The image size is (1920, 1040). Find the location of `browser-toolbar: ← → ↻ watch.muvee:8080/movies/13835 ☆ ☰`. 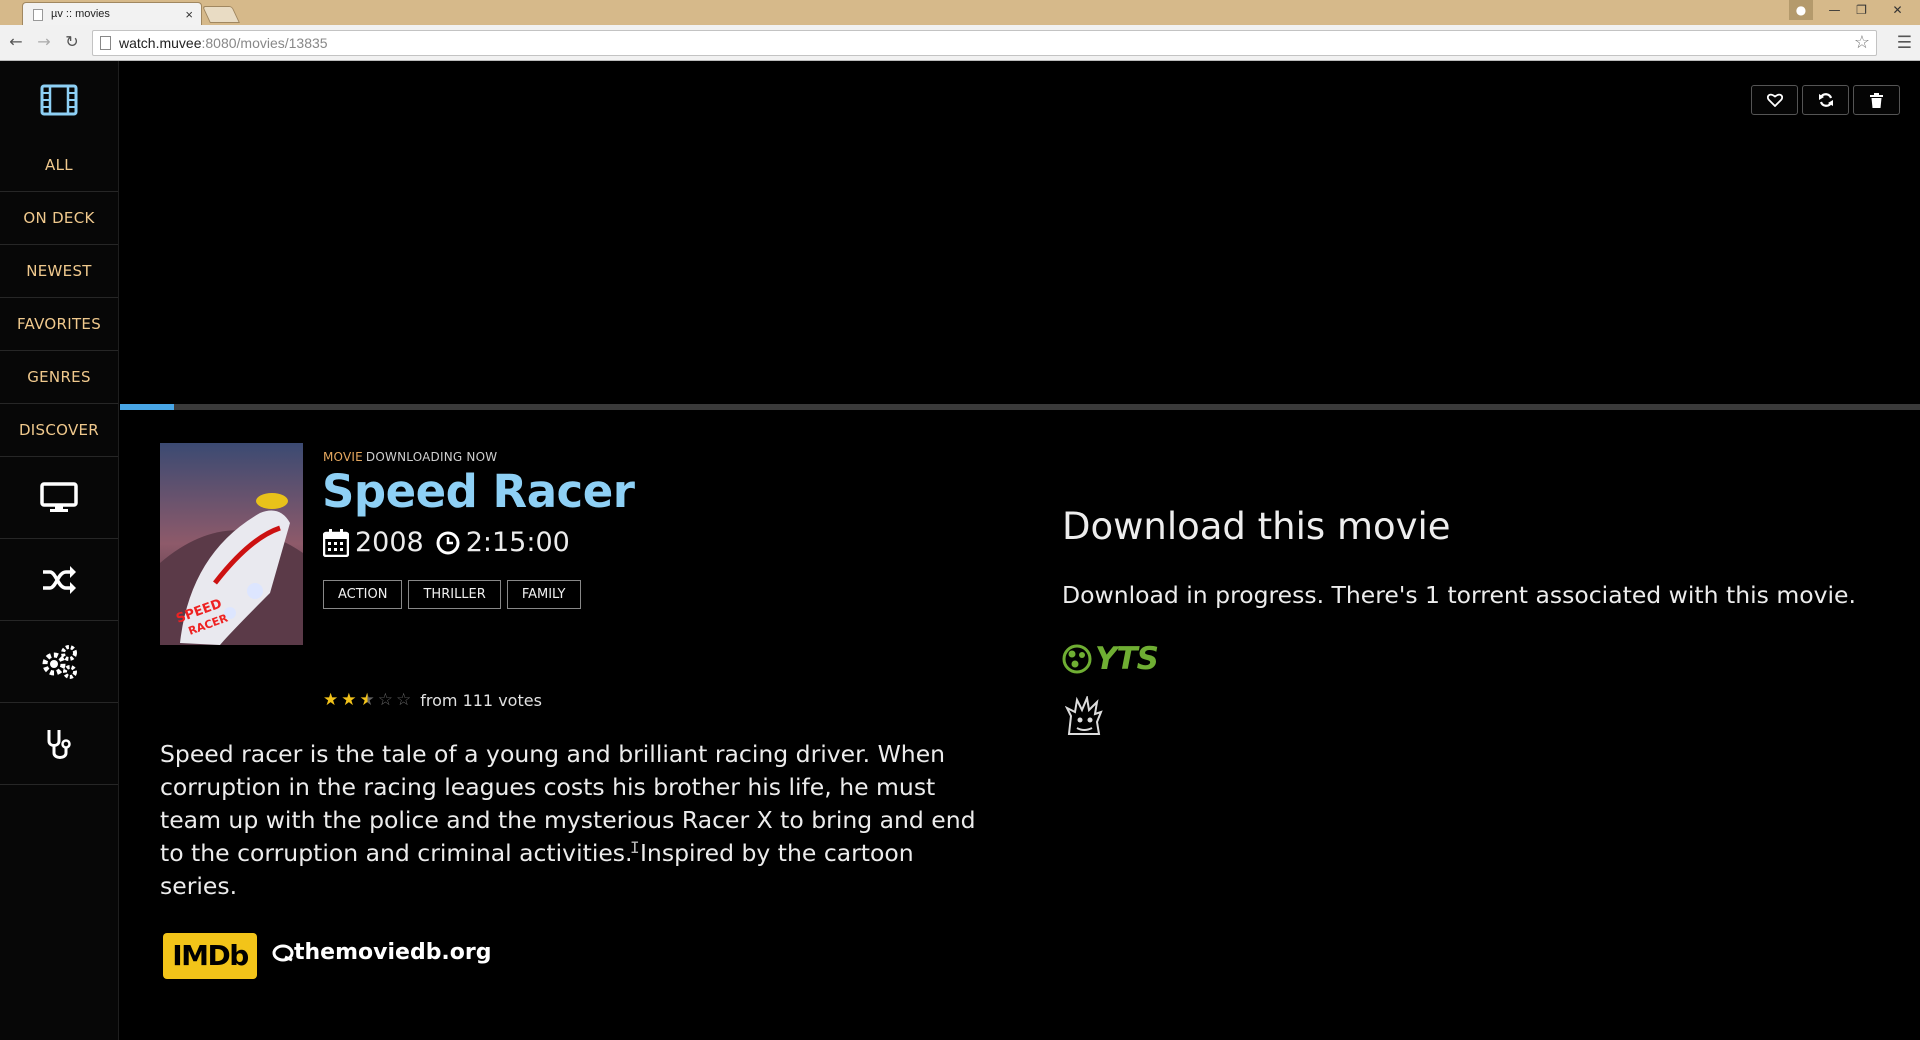

browser-toolbar: ← → ↻ watch.muvee:8080/movies/13835 ☆ ☰ is located at coordinates (960, 43).